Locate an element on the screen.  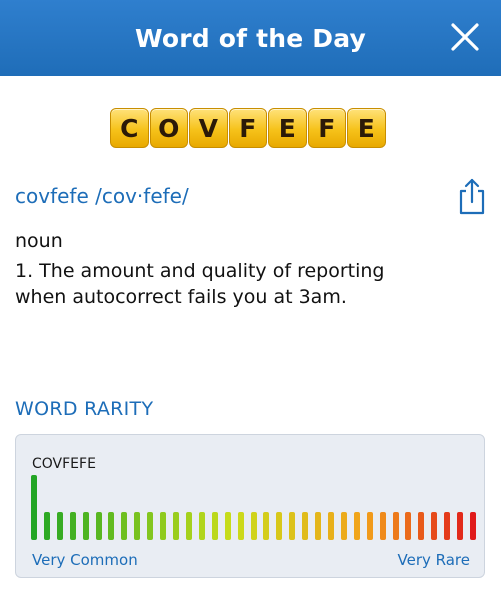
rarity-meter is located at coordinates (253, 507).